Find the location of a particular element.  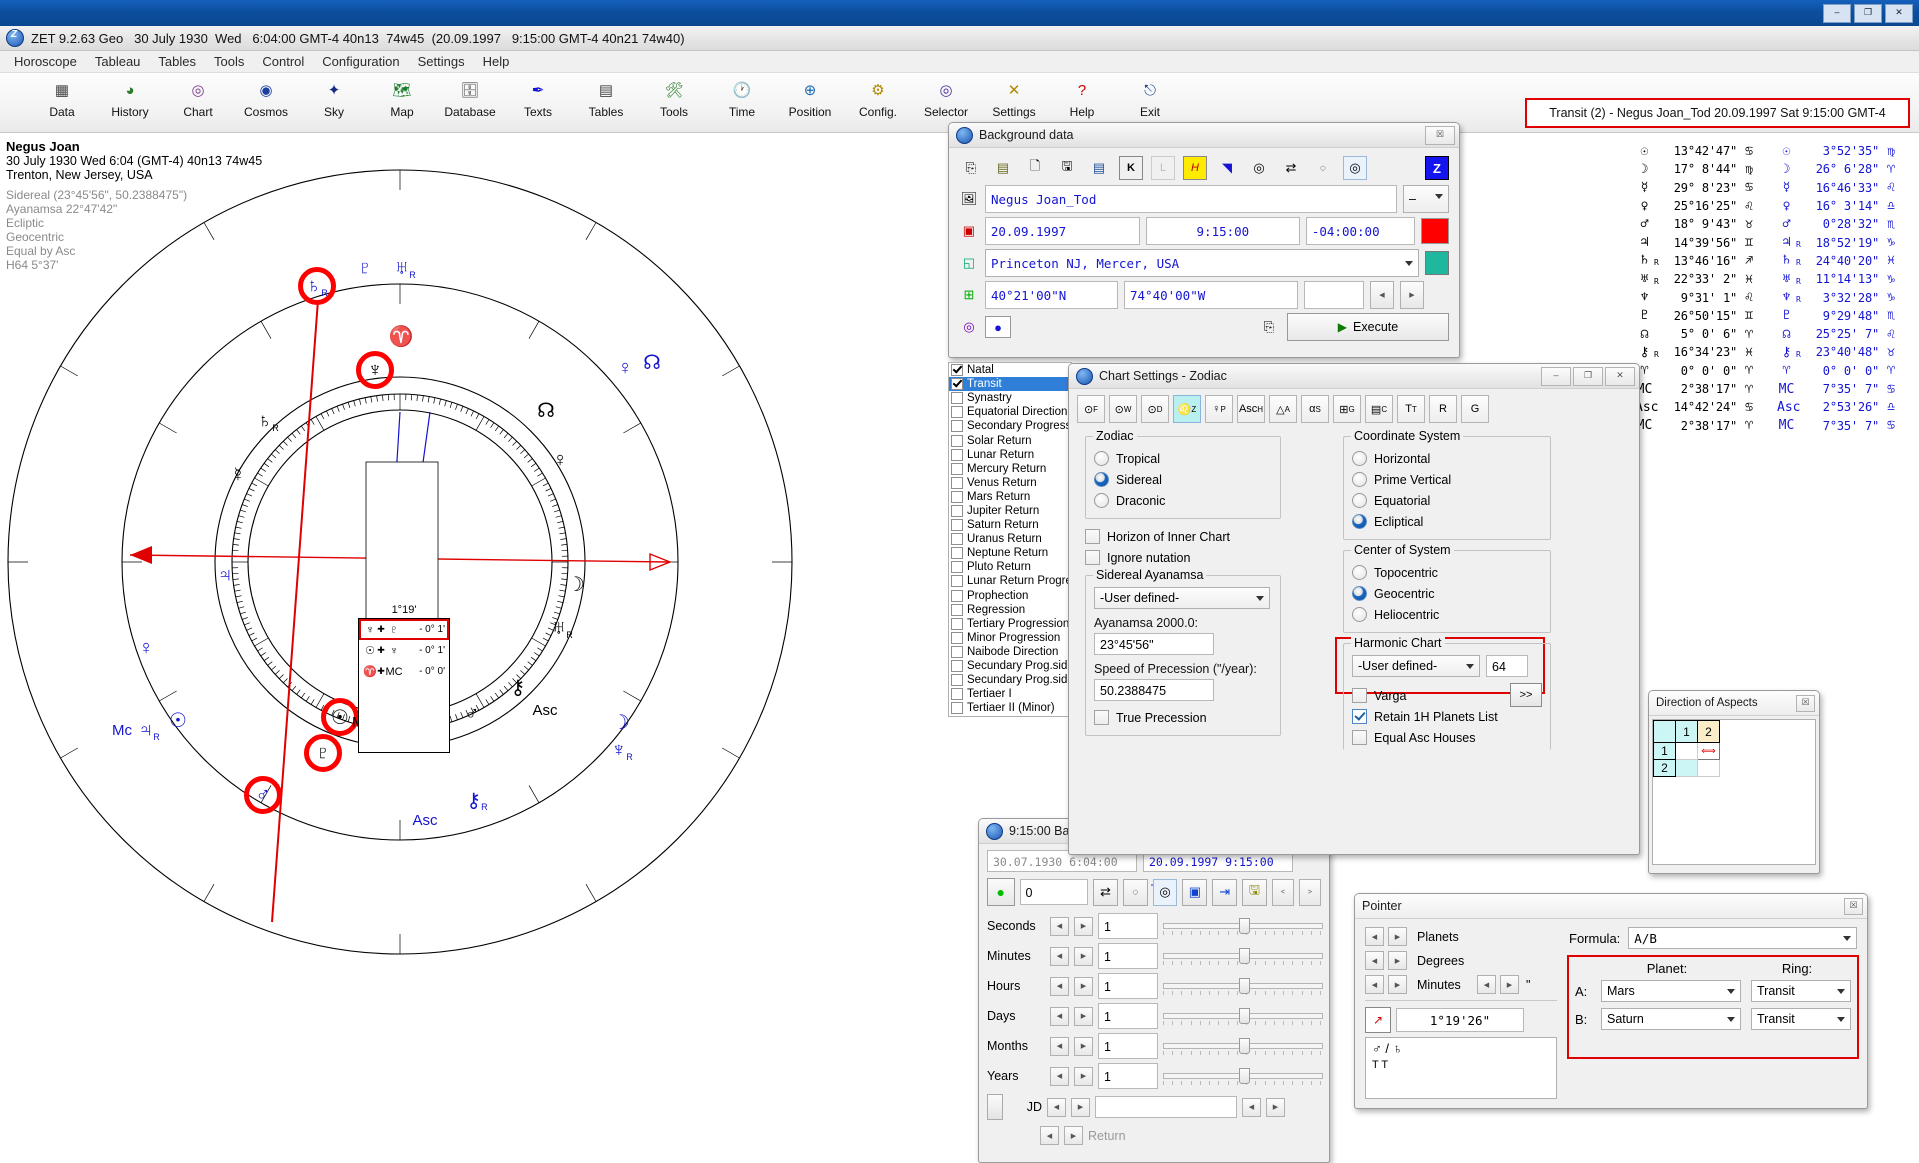

toolbar-button-settings: ✕Settings is located at coordinates (1014, 96).